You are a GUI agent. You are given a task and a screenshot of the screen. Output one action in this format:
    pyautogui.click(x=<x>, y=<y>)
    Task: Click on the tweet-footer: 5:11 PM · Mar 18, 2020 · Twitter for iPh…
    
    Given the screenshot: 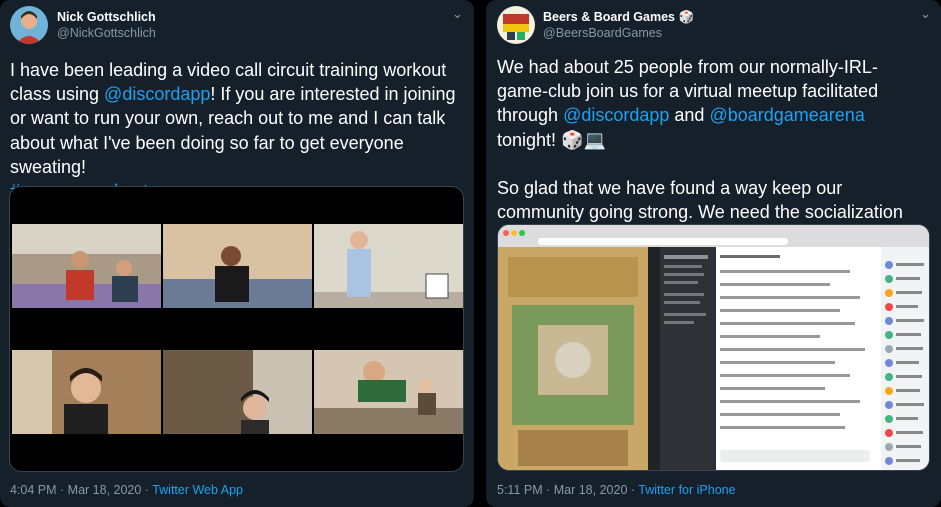 What is the action you would take?
    pyautogui.click(x=616, y=490)
    